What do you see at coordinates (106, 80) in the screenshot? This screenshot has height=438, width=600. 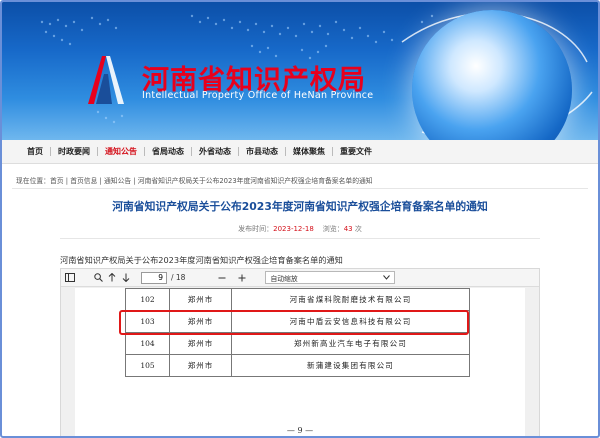 I see `office-logo-icon` at bounding box center [106, 80].